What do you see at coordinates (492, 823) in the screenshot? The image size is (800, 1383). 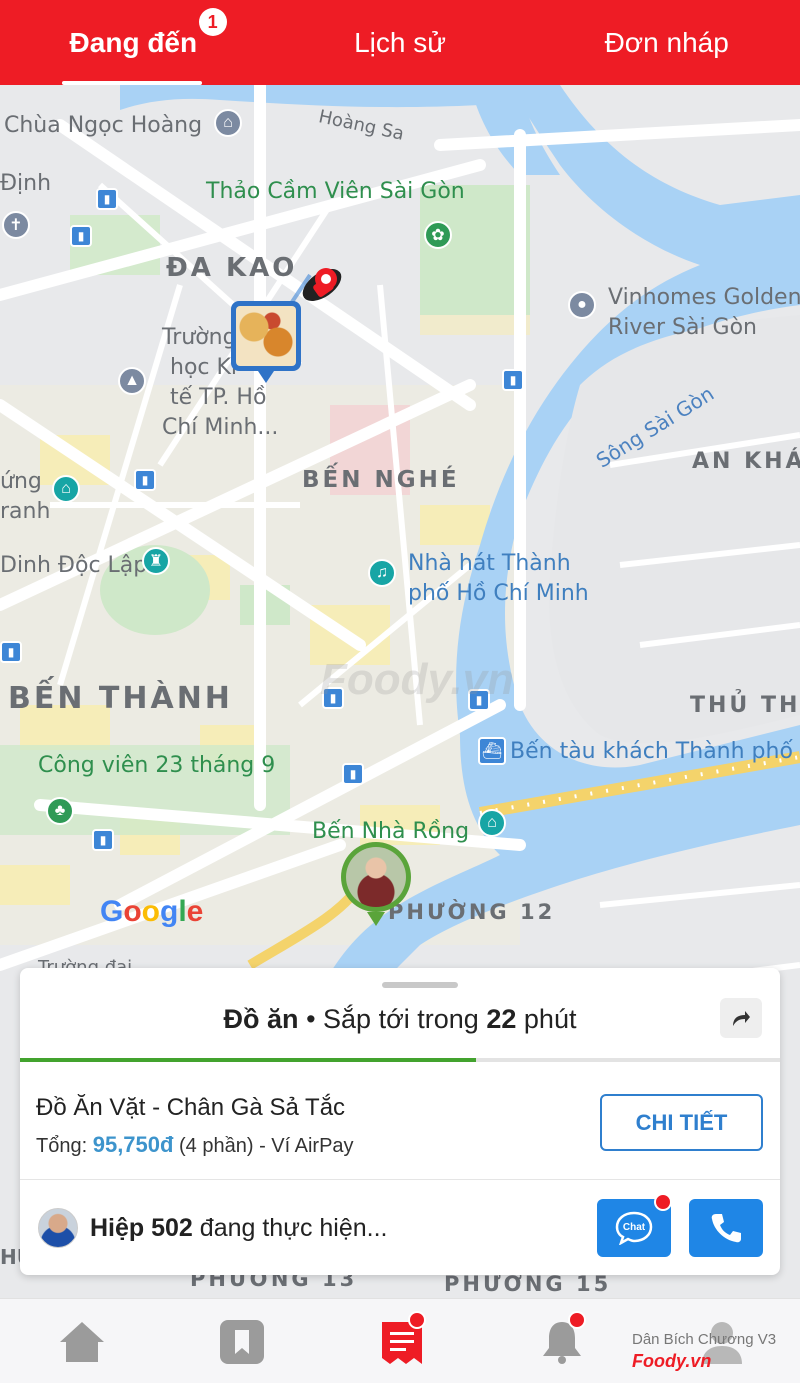 I see `landmark-icon: ⌂` at bounding box center [492, 823].